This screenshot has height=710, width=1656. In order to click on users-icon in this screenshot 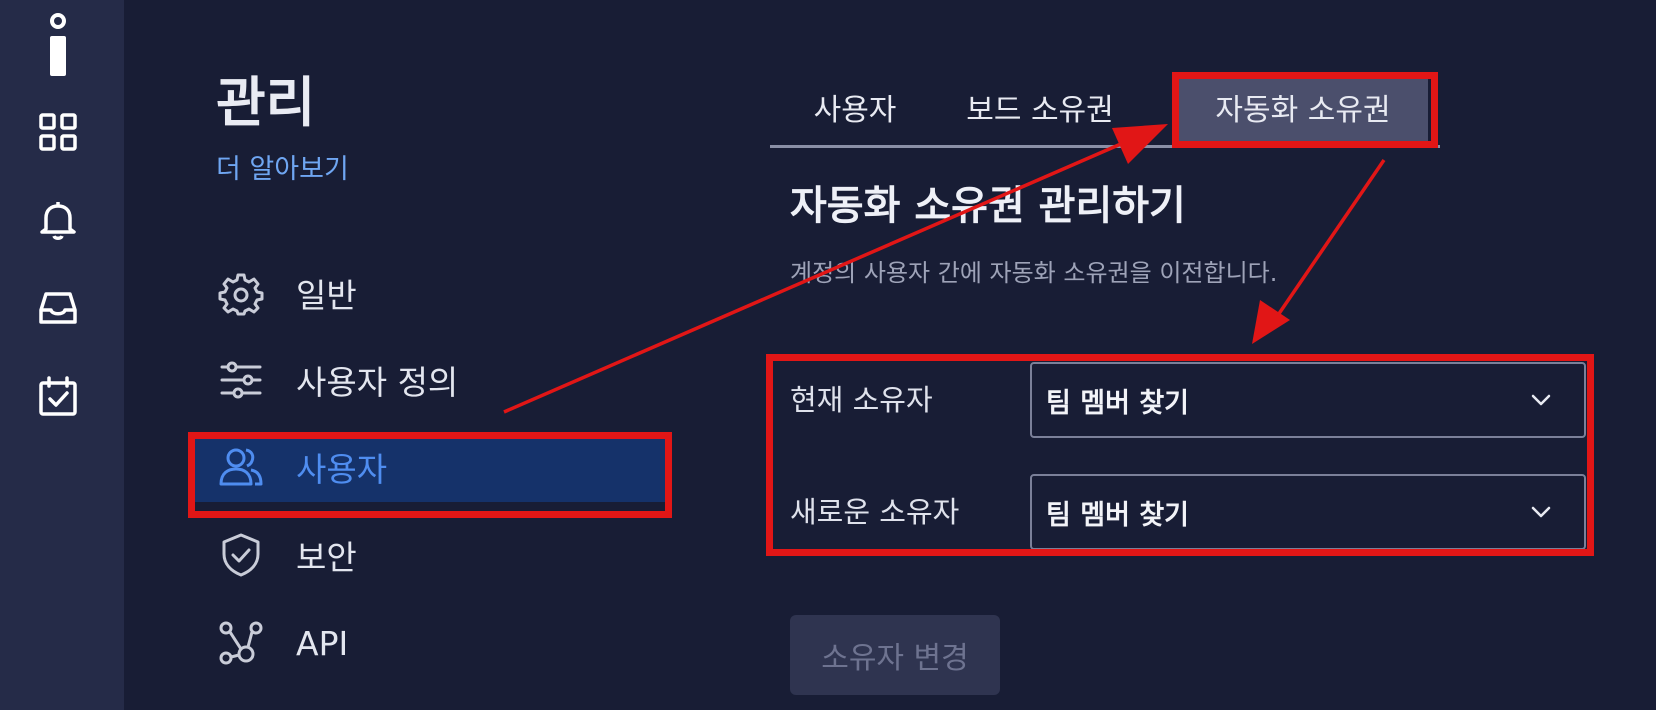, I will do `click(241, 467)`.